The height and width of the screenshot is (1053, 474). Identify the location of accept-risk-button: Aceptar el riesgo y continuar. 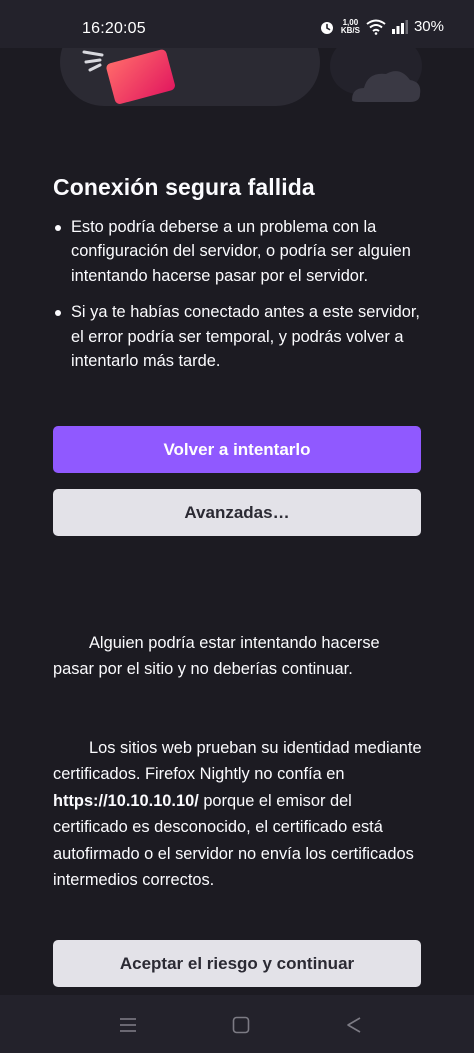
(237, 963).